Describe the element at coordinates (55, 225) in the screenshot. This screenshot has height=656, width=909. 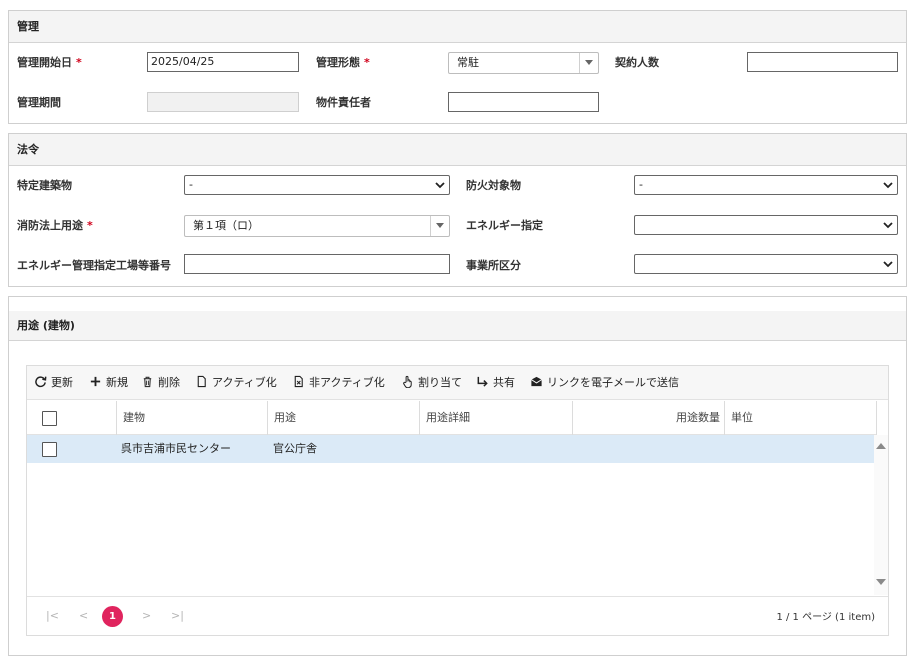
I see `fire-law-use-label: 消防法上用途 *` at that location.